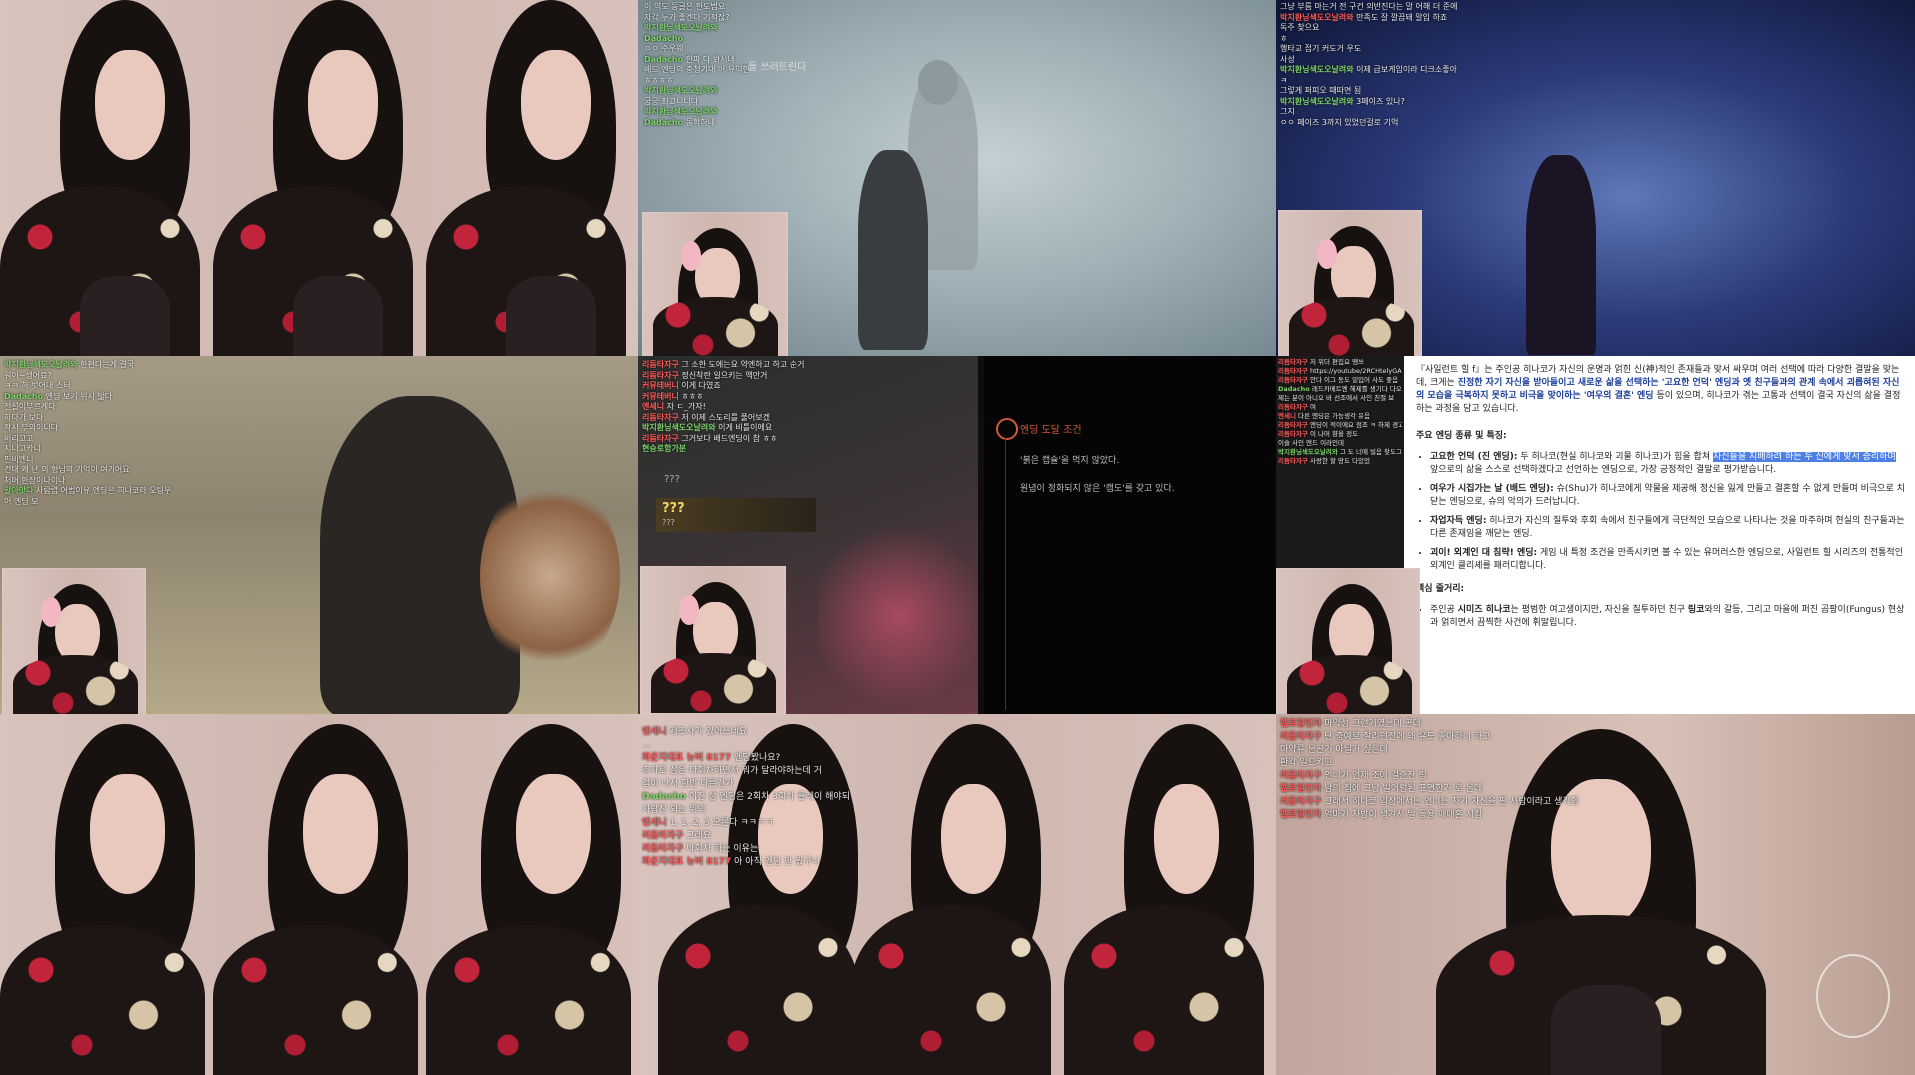 The image size is (1915, 1075). Describe the element at coordinates (1599, 610) in the screenshot. I see `plot-text: 는 평범한 여고생이지만, 자신을 질투하던 친구` at that location.